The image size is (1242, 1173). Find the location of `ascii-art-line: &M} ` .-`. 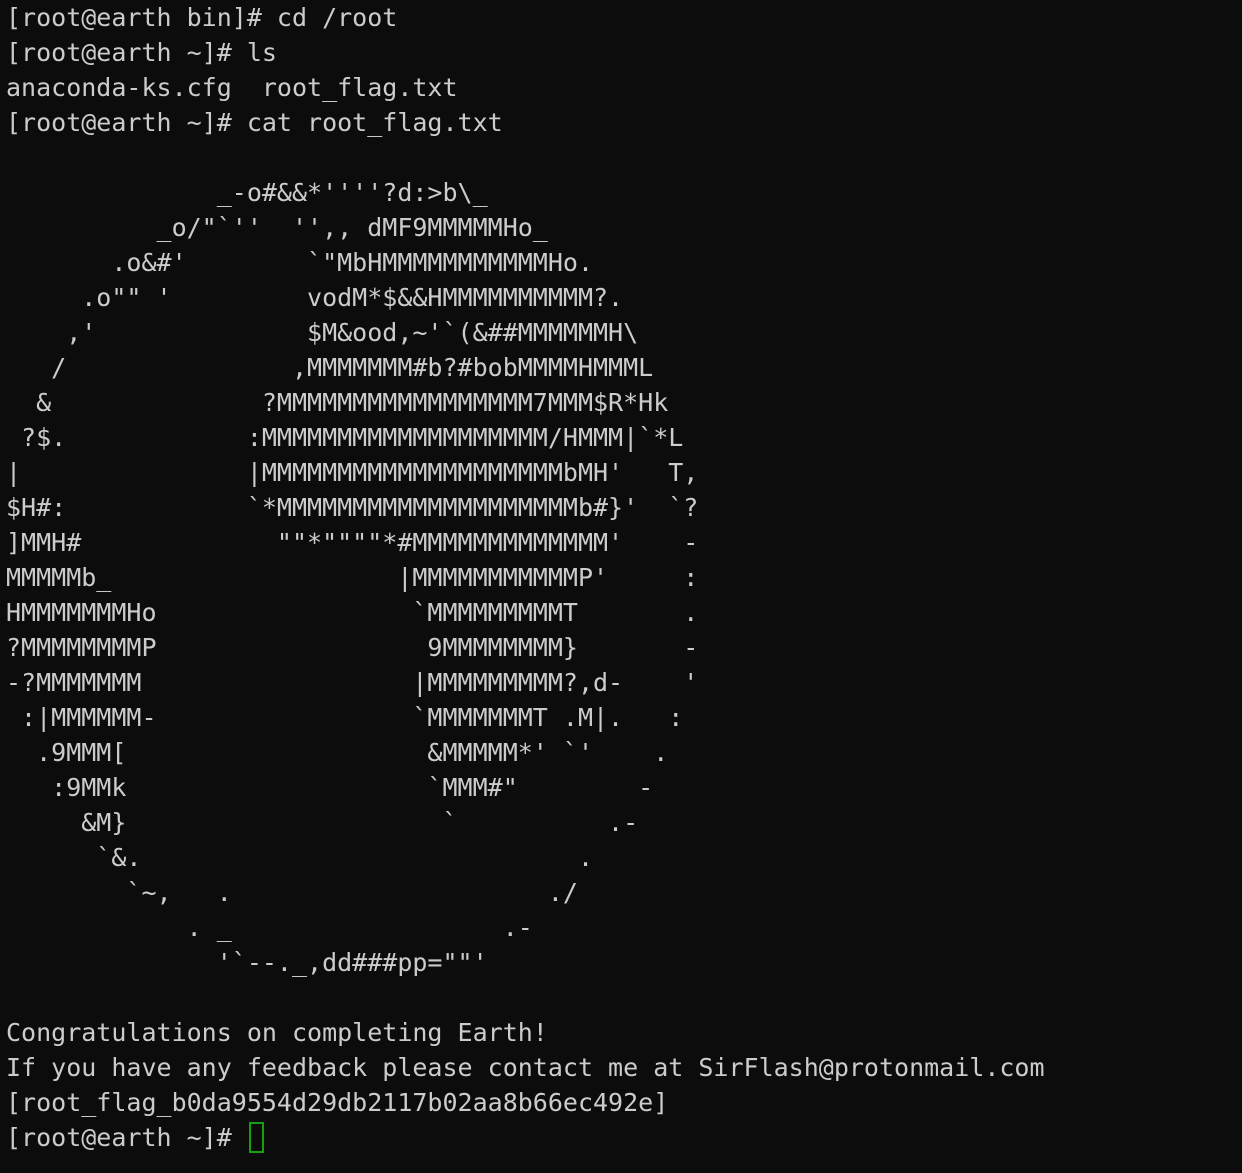

ascii-art-line: &M} ` .- is located at coordinates (322, 822).